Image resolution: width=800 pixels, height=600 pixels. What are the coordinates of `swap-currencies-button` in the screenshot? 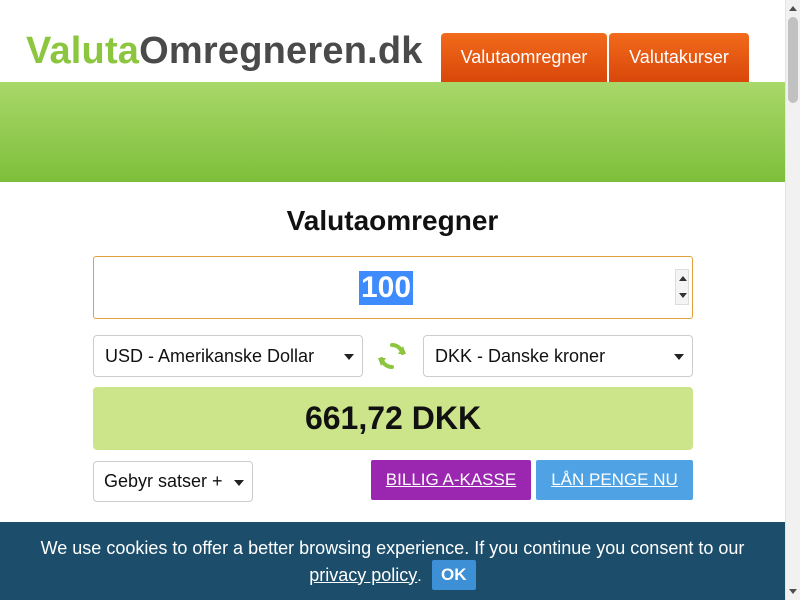 It's located at (392, 356).